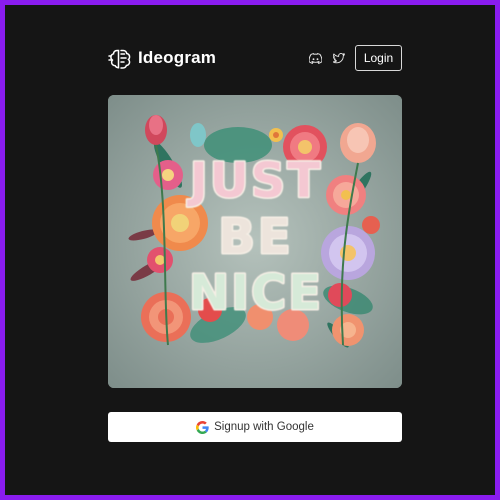 The height and width of the screenshot is (500, 500). Describe the element at coordinates (255, 237) in the screenshot. I see `artwork-line-2: BE` at that location.